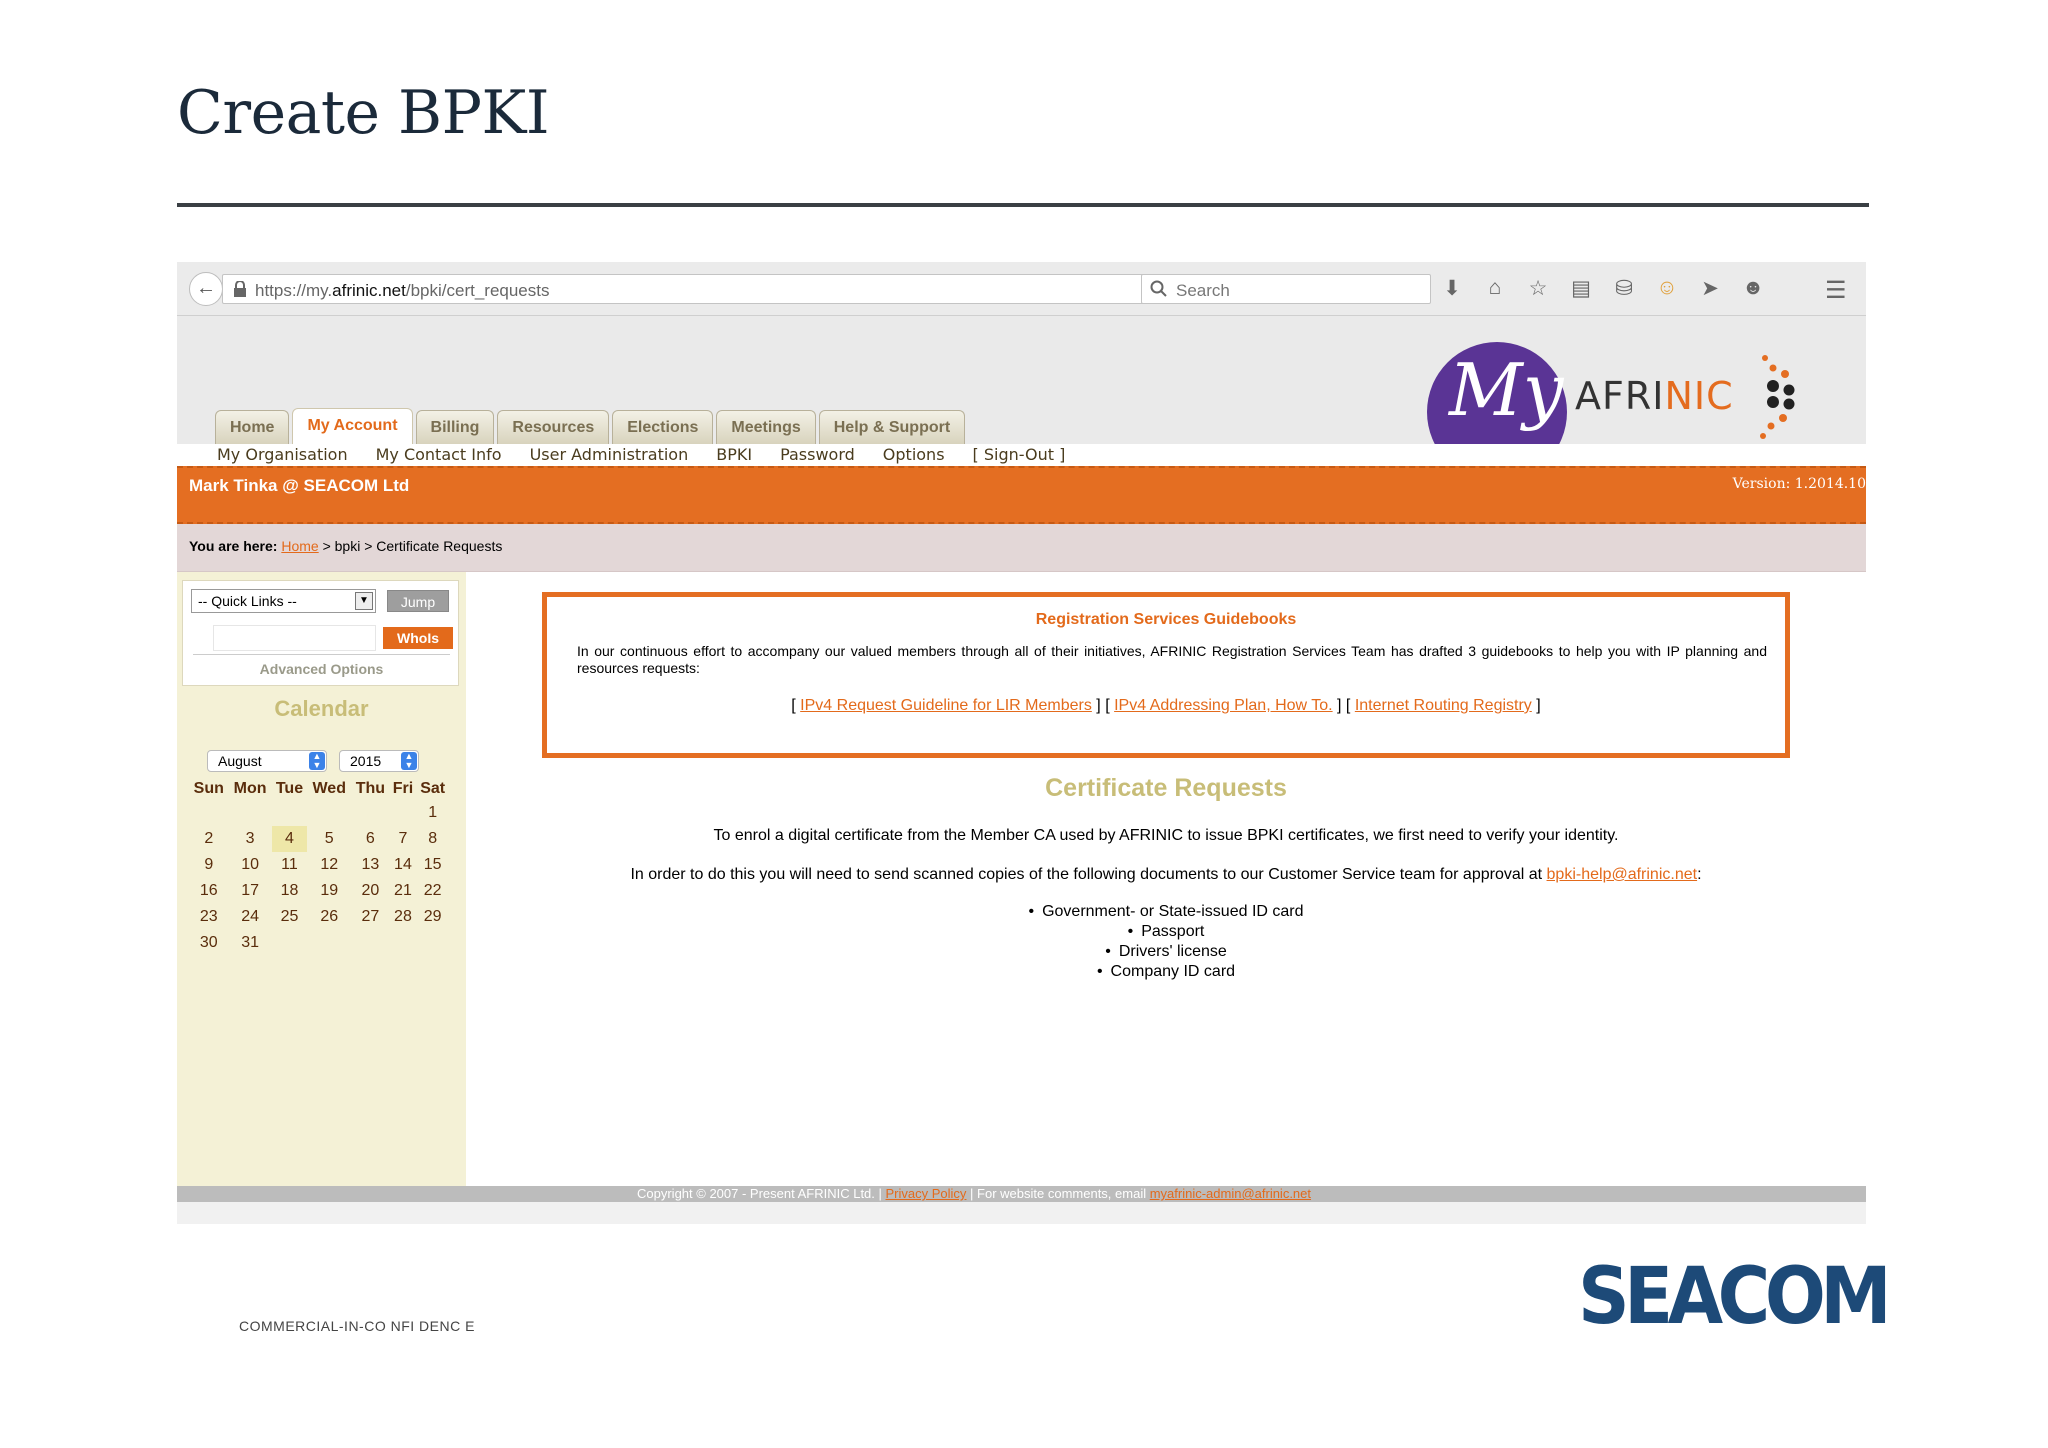 This screenshot has width=2048, height=1448. I want to click on calendar-month-select: August ▲ ▼, so click(267, 761).